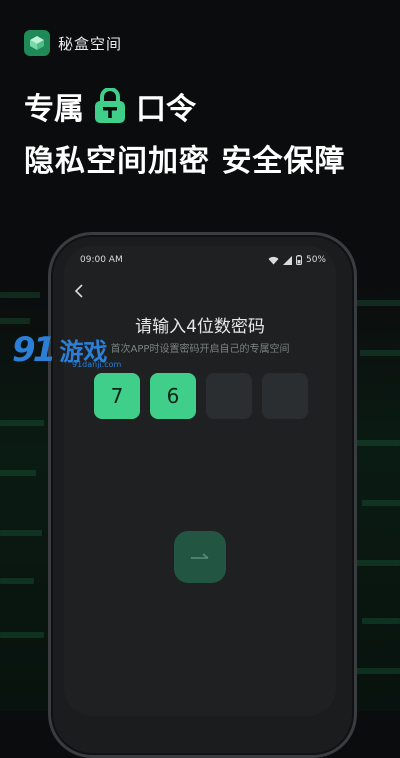  Describe the element at coordinates (34, 350) in the screenshot. I see `watermark-logo: 91` at that location.